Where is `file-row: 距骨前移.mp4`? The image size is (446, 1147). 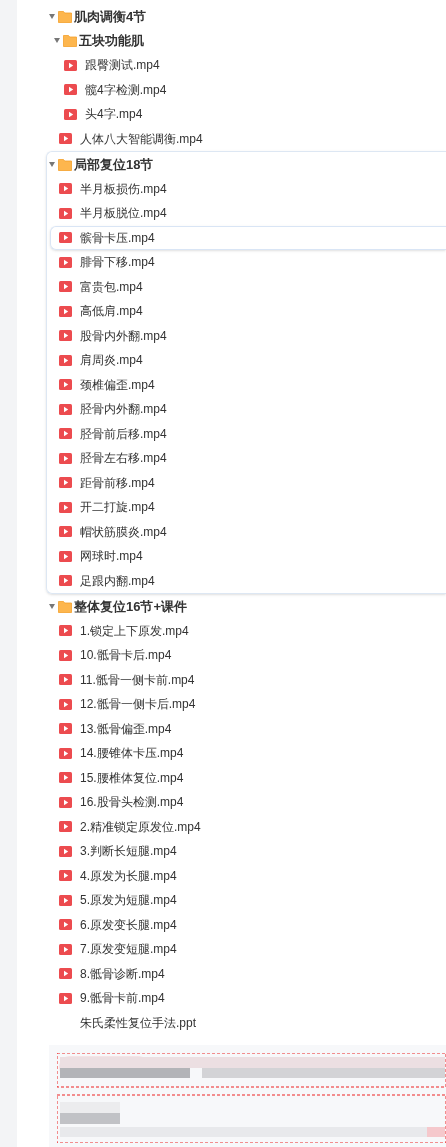 file-row: 距骨前移.mp4 is located at coordinates (248, 482).